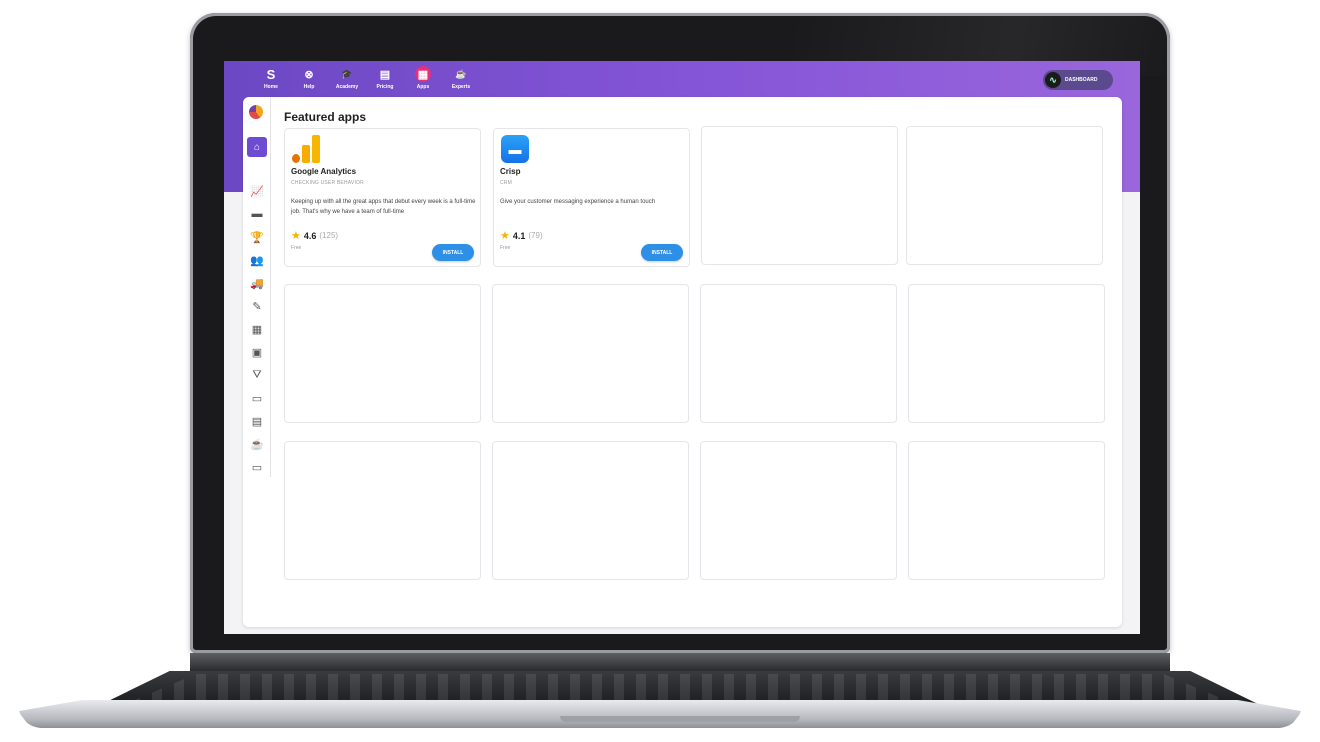 This screenshot has width=1320, height=742. I want to click on dashboard-wave-icon: ∿, so click(1053, 80).